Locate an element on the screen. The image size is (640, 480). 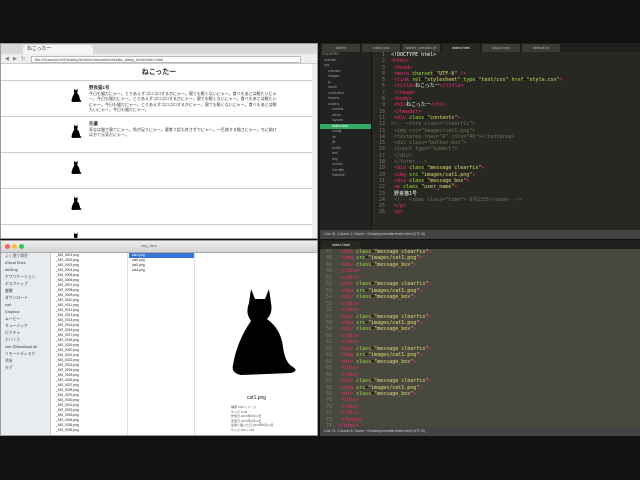
finder-sidebar-item: よく使う項目 is located at coordinates (25, 256).